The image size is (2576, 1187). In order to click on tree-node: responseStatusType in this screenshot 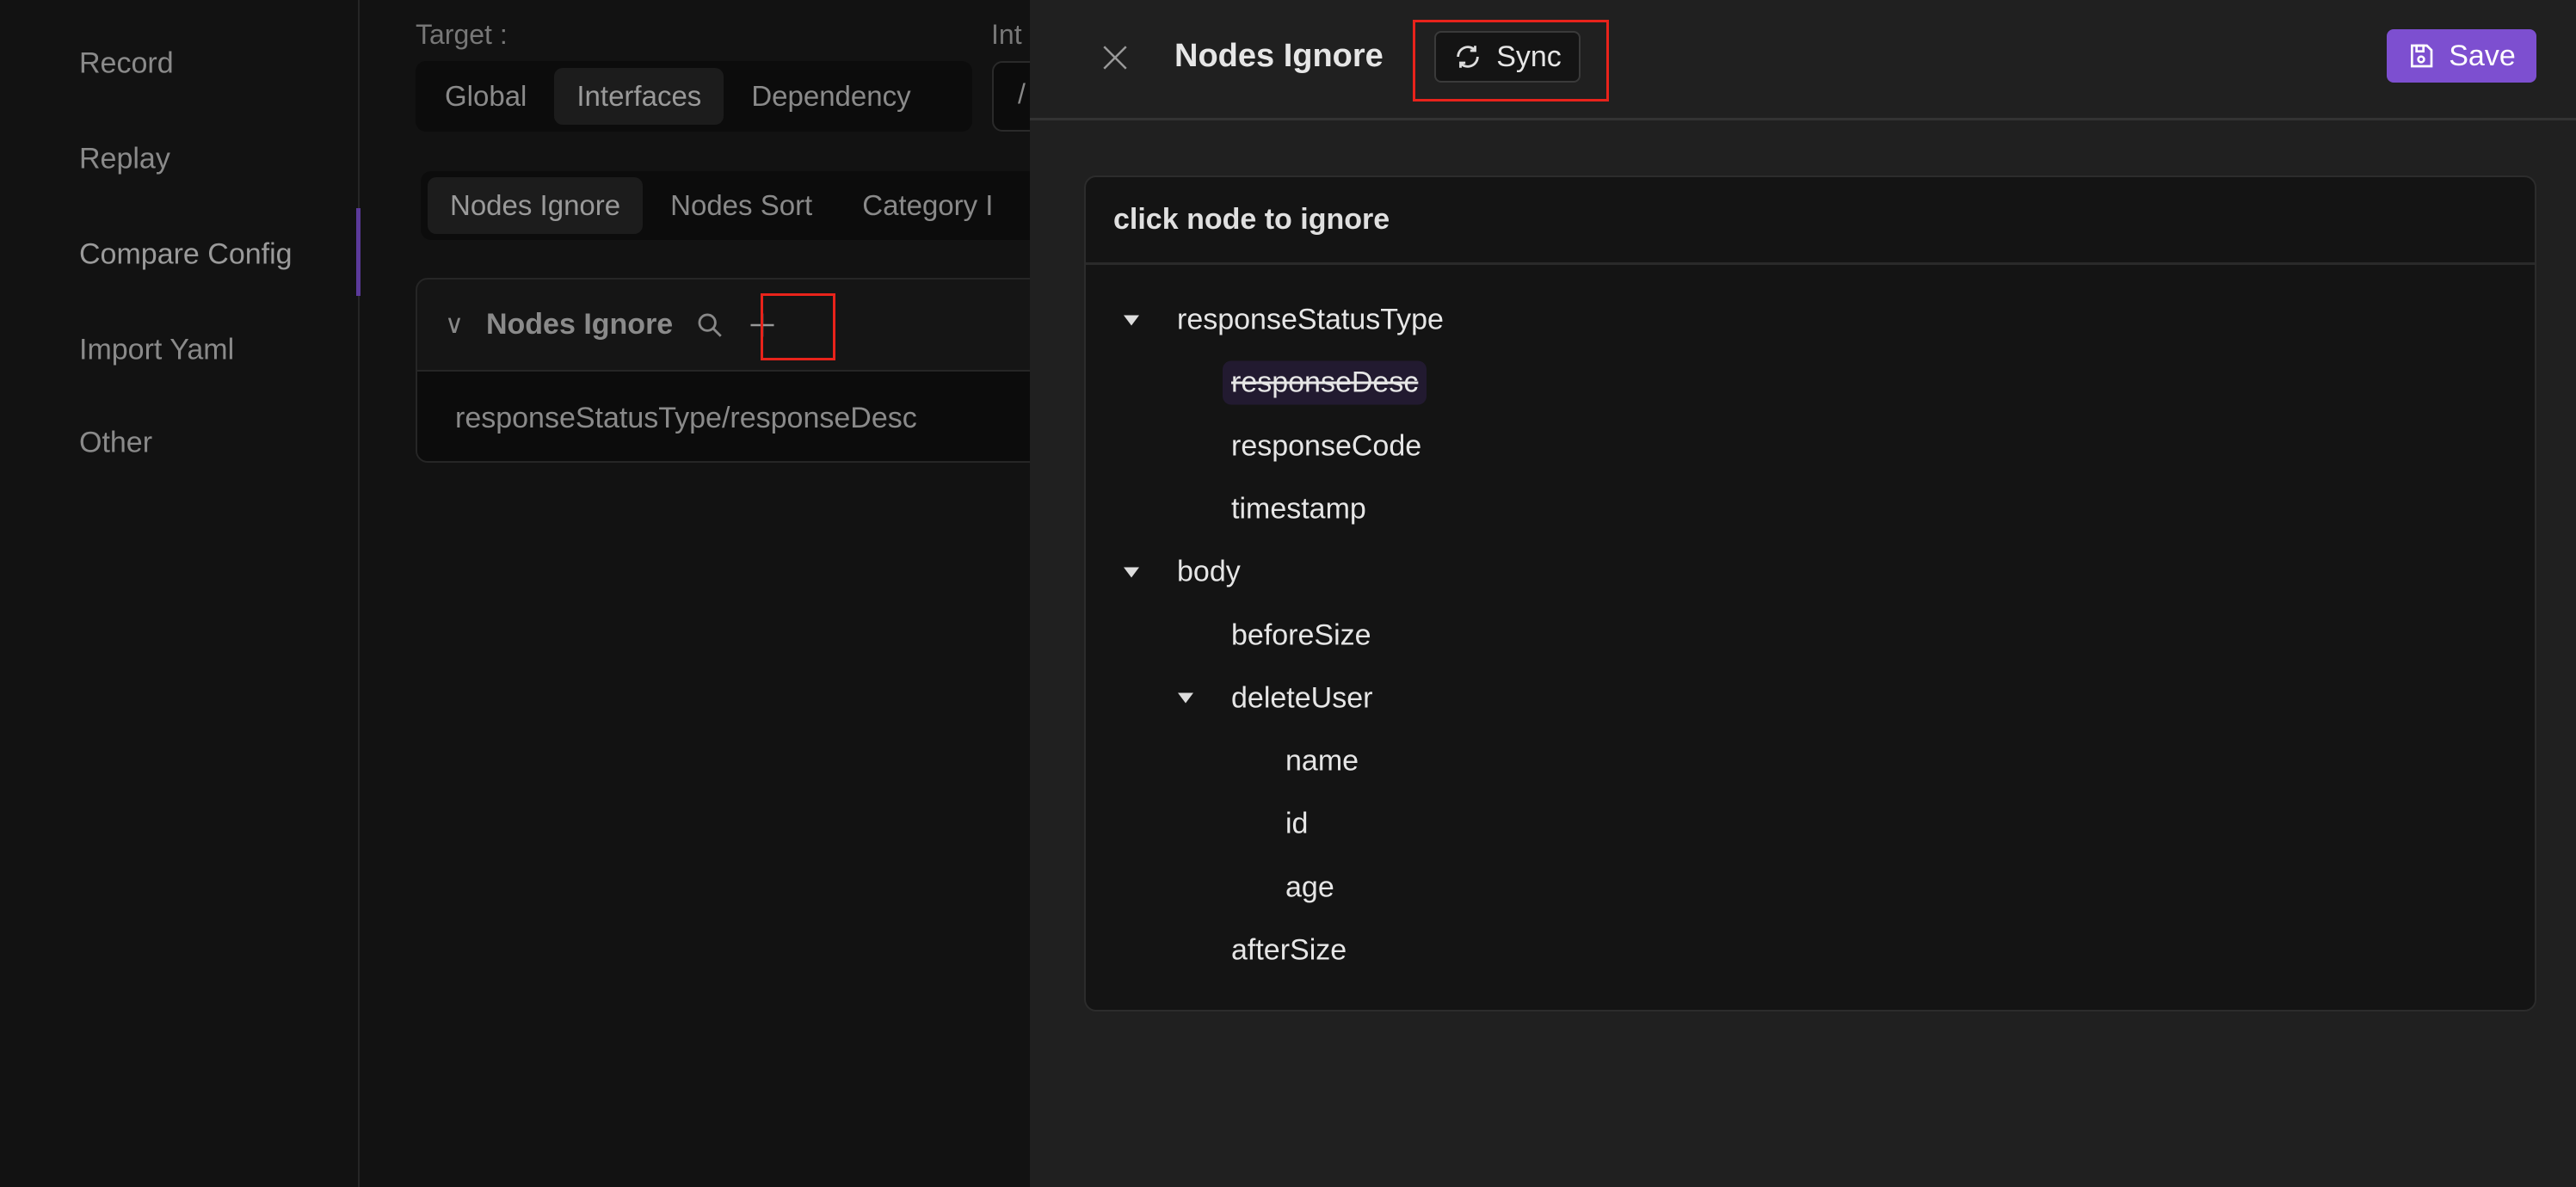, I will do `click(1288, 320)`.